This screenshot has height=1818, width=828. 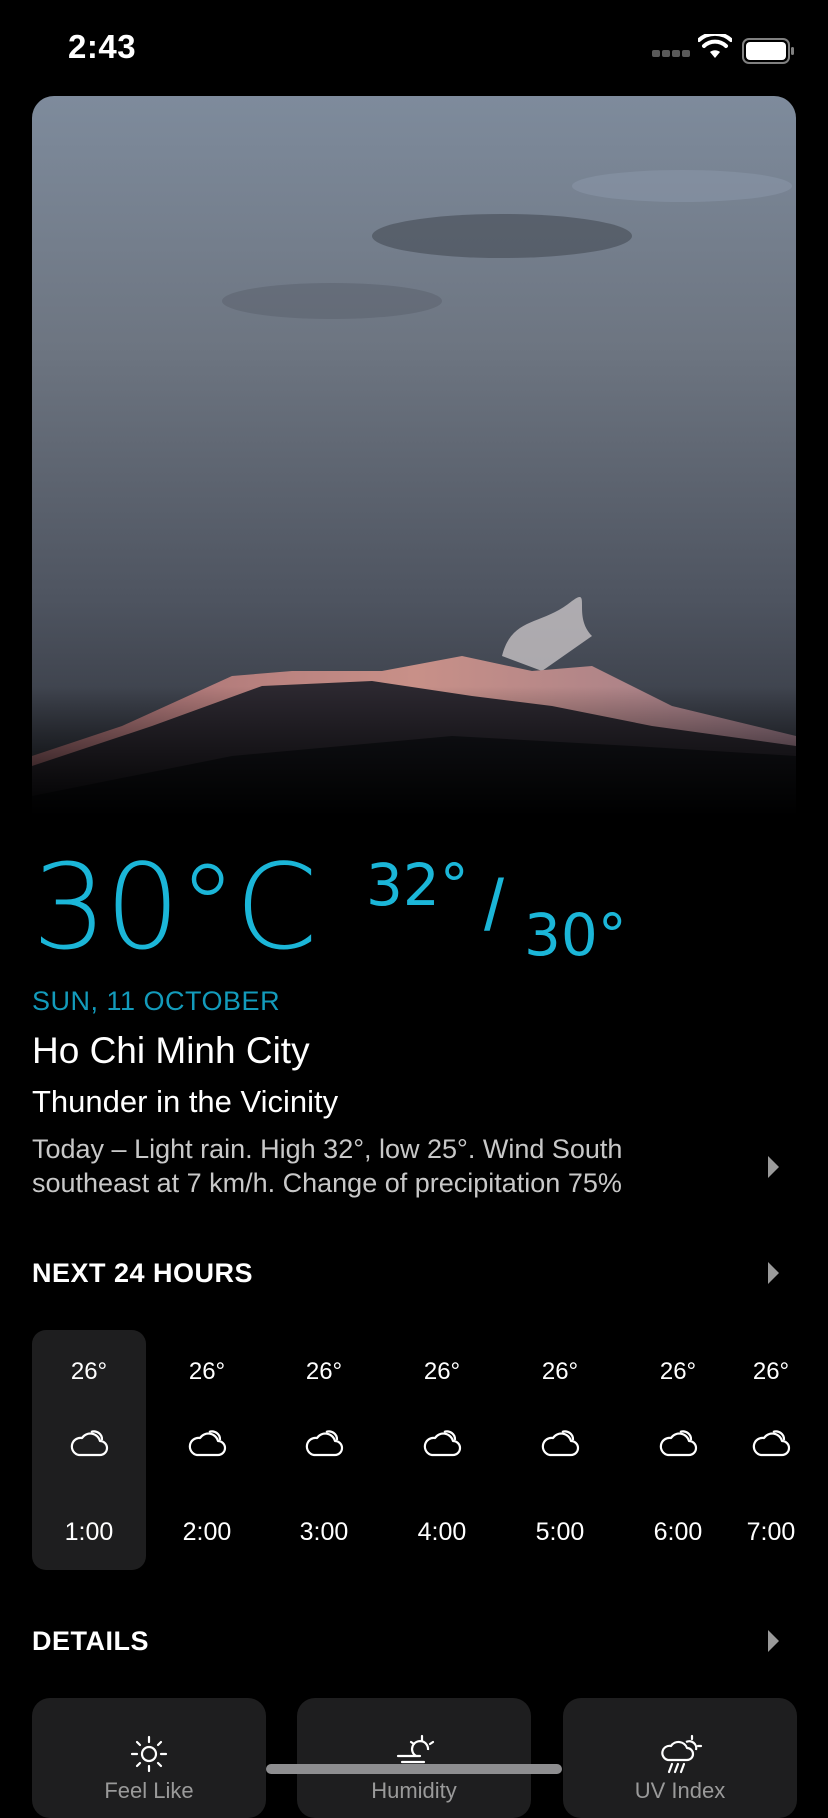 What do you see at coordinates (414, 1758) in the screenshot?
I see `detail-card-humidity: Humidity` at bounding box center [414, 1758].